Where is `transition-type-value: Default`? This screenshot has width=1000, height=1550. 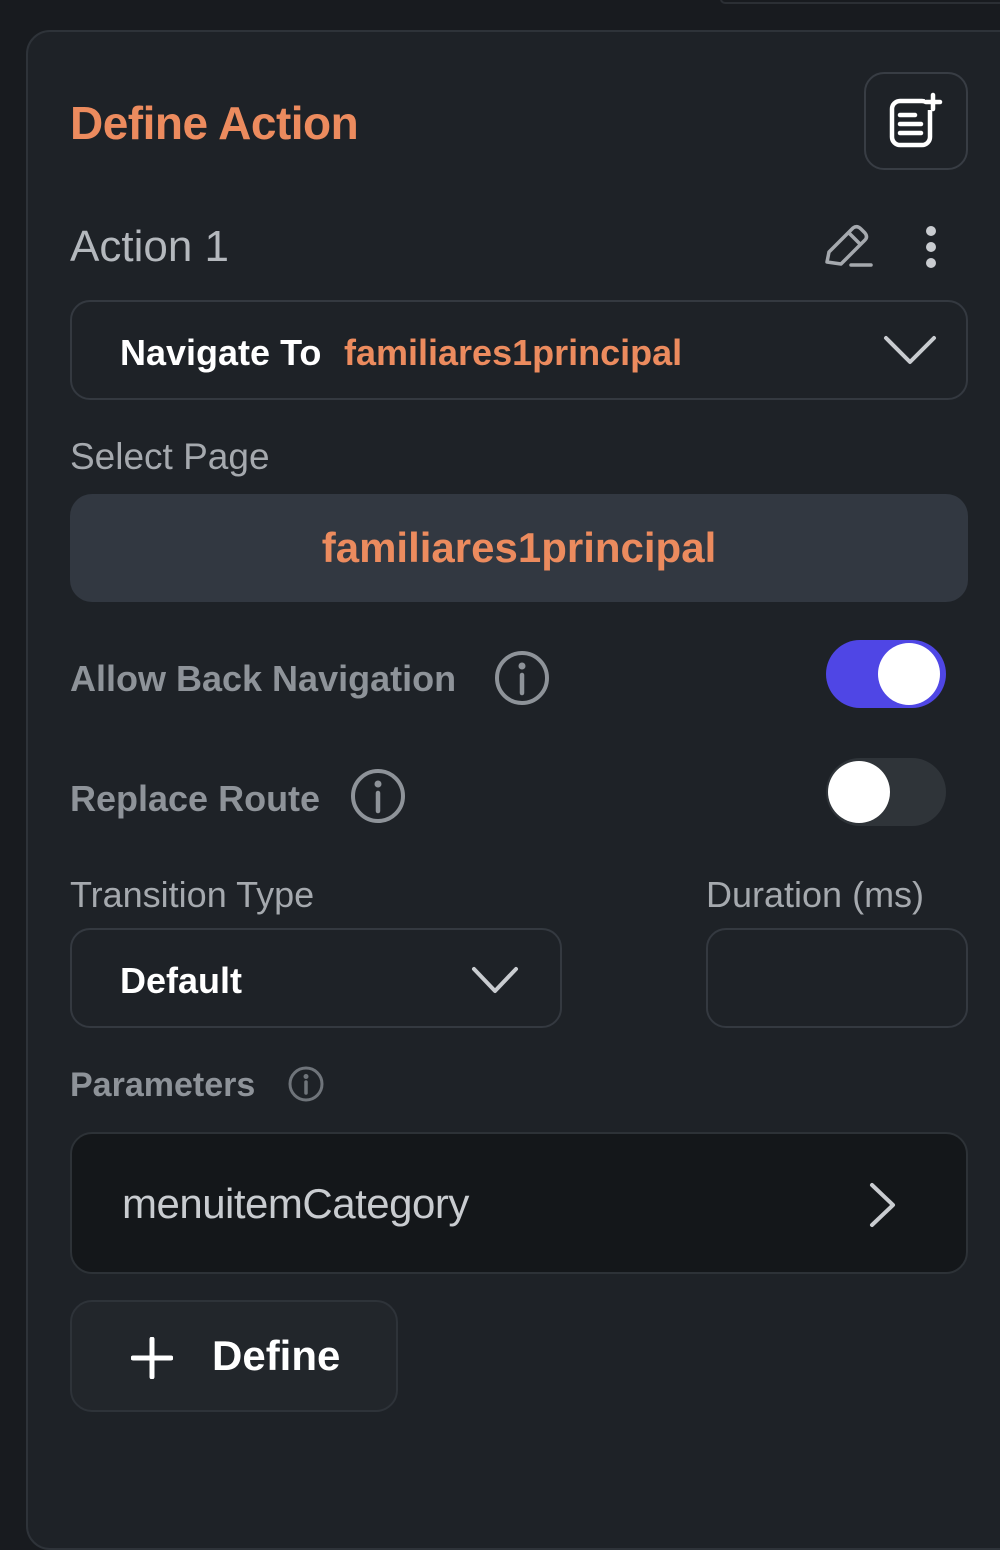
transition-type-value: Default is located at coordinates (181, 980).